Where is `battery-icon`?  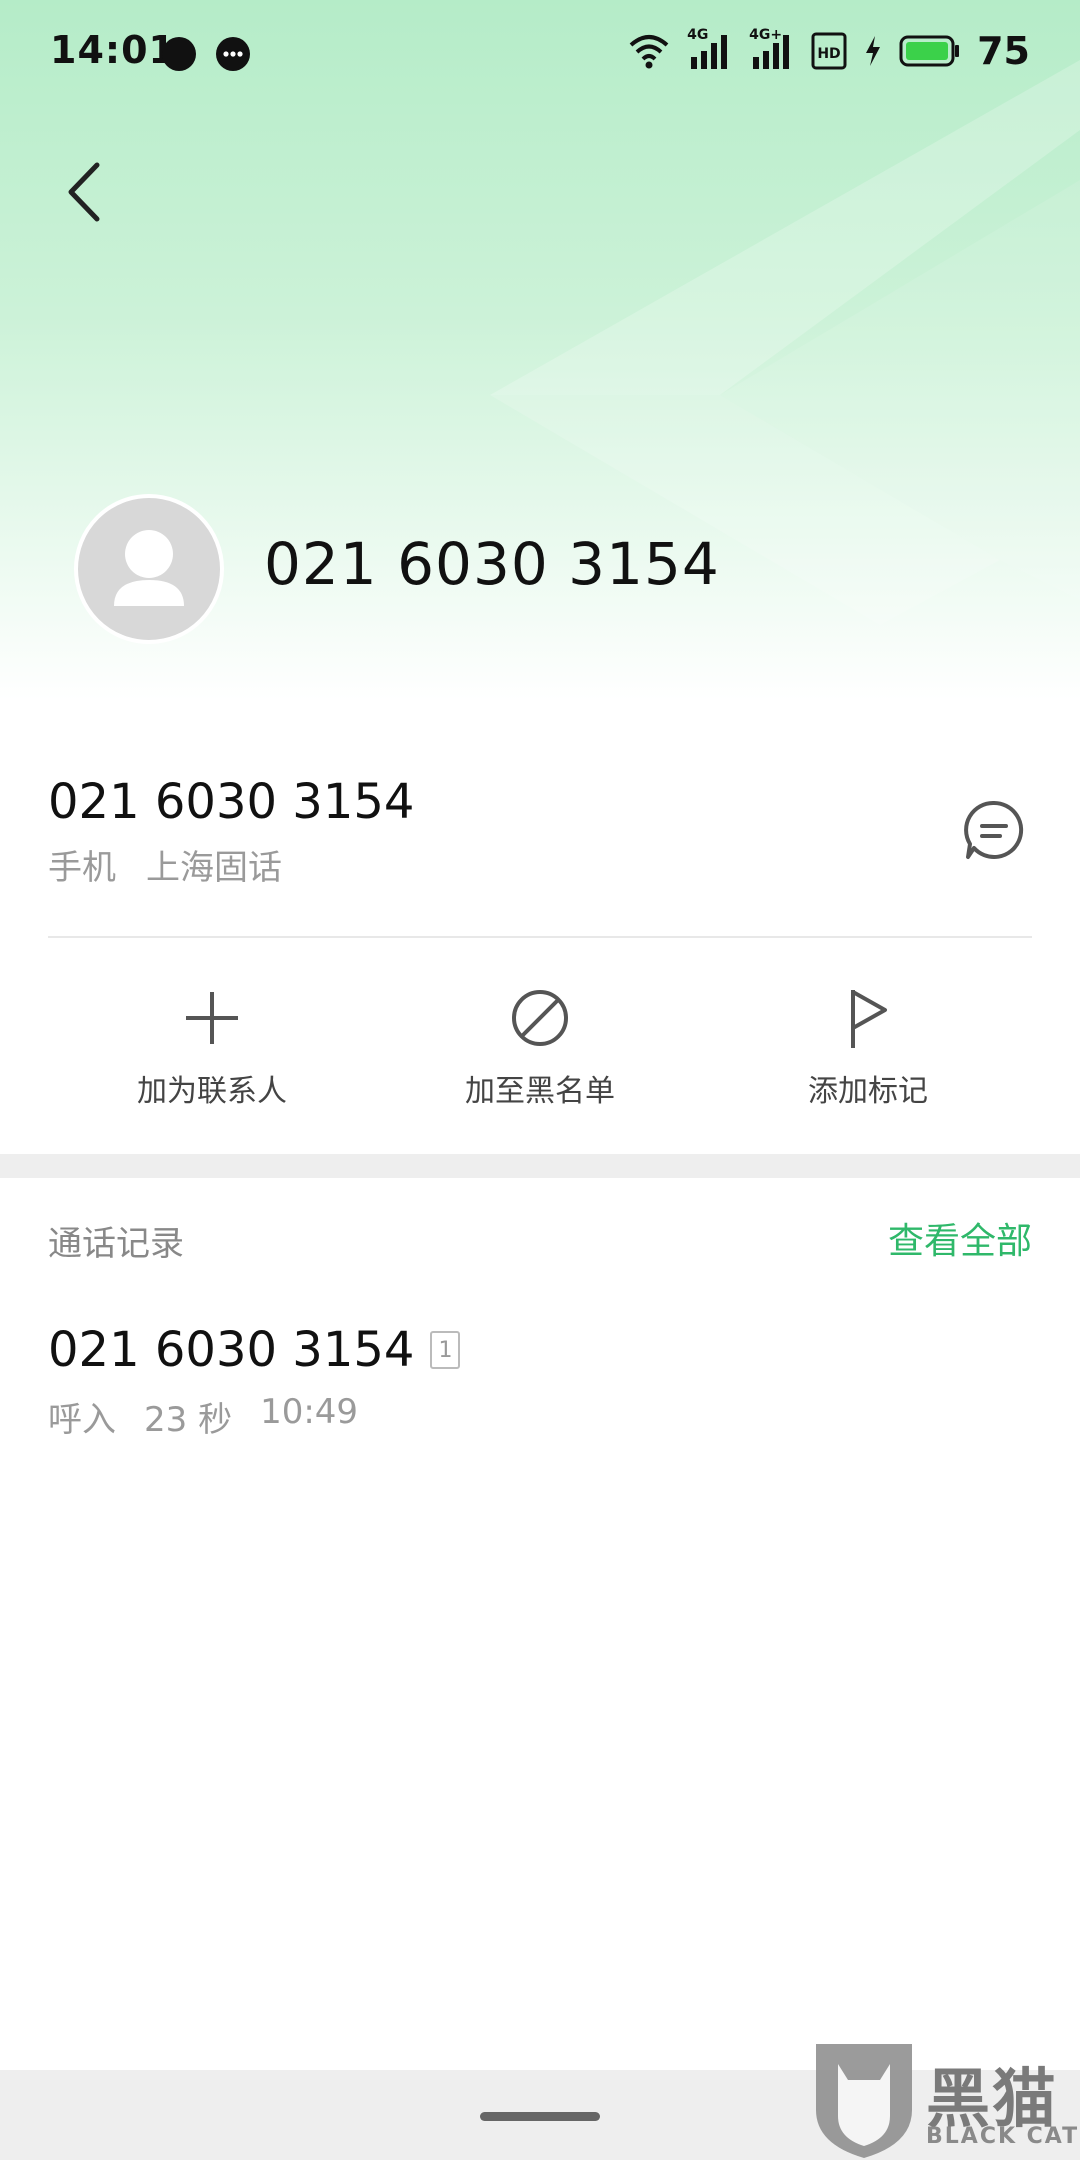
battery-icon is located at coordinates (929, 51).